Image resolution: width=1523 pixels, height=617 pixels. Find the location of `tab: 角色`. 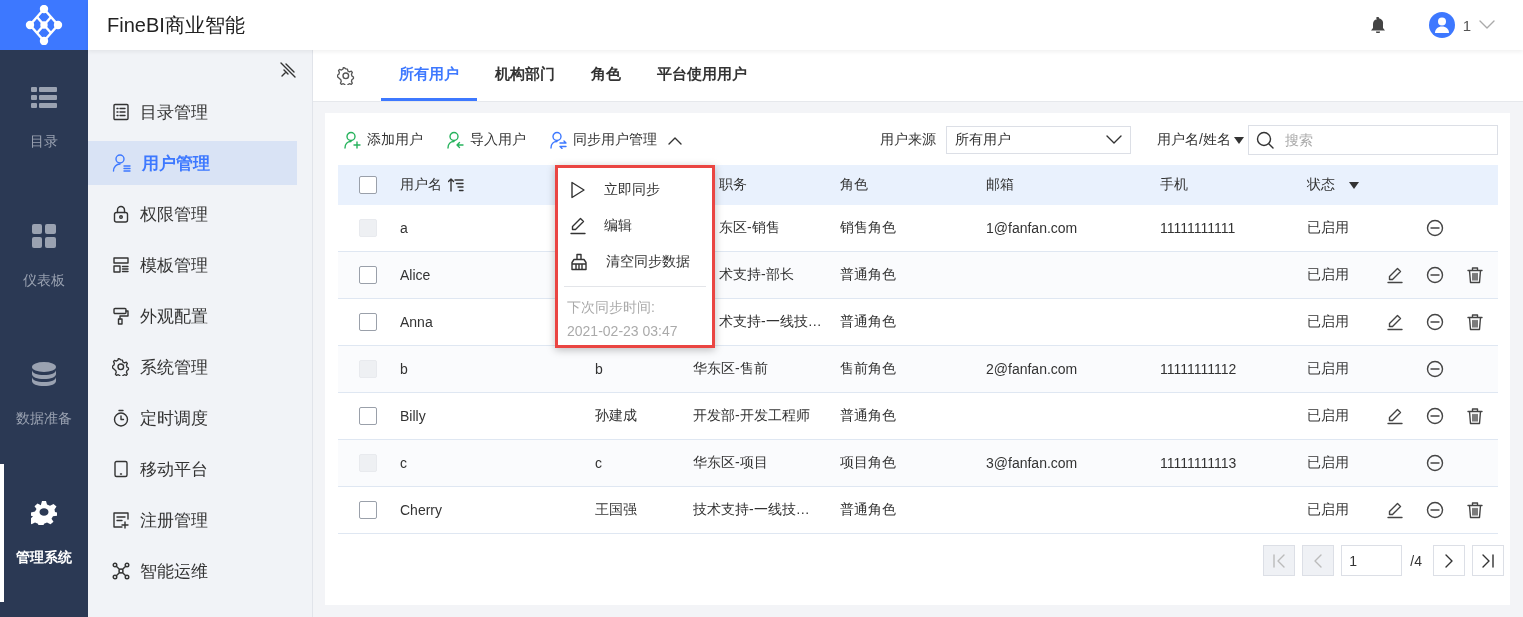

tab: 角色 is located at coordinates (606, 75).